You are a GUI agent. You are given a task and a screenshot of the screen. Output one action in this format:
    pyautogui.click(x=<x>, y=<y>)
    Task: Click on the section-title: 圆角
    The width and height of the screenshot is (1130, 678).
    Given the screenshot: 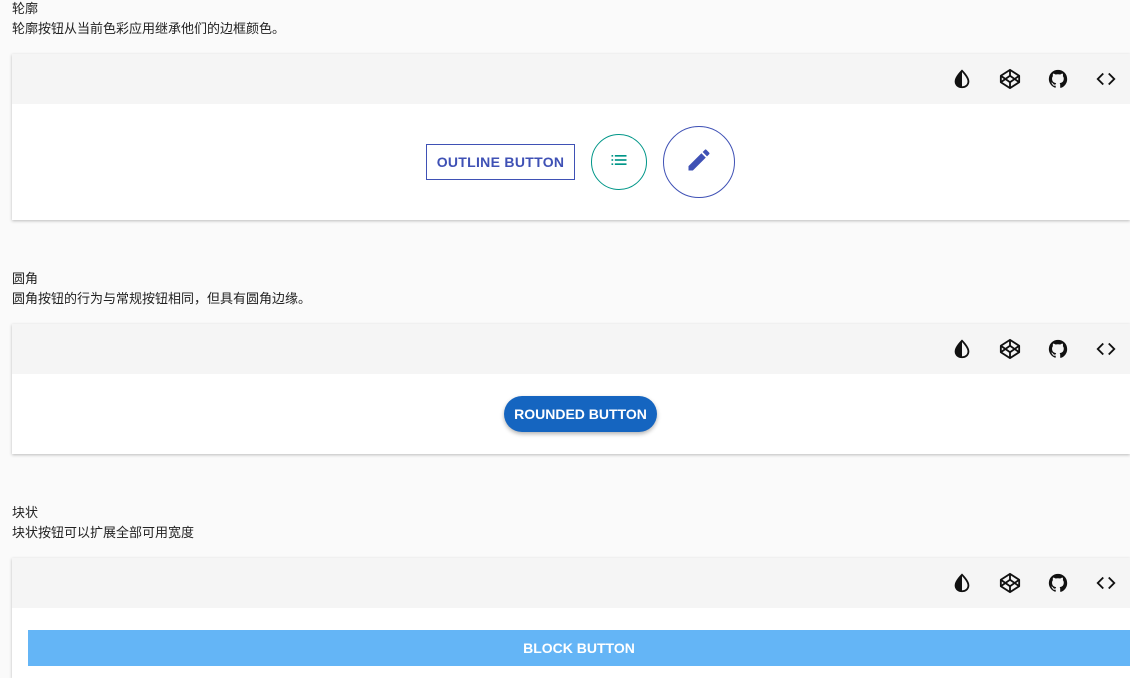 What is the action you would take?
    pyautogui.click(x=25, y=278)
    